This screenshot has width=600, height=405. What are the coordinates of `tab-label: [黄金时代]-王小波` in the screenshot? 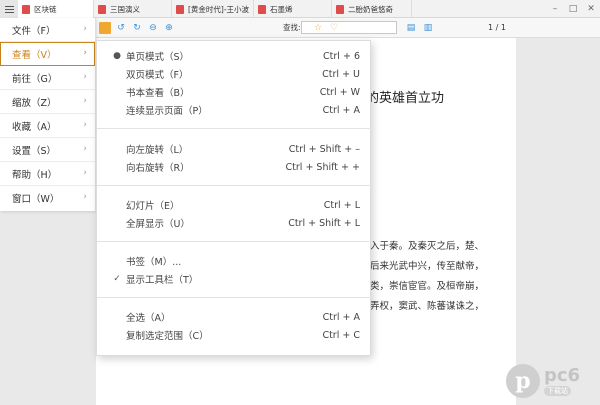 It's located at (219, 9).